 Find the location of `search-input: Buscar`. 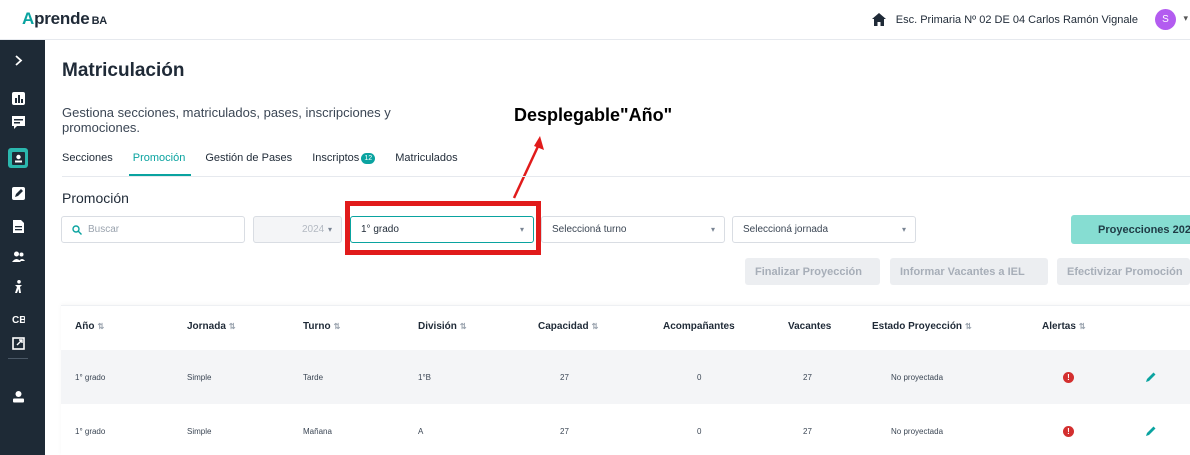

search-input: Buscar is located at coordinates (153, 229).